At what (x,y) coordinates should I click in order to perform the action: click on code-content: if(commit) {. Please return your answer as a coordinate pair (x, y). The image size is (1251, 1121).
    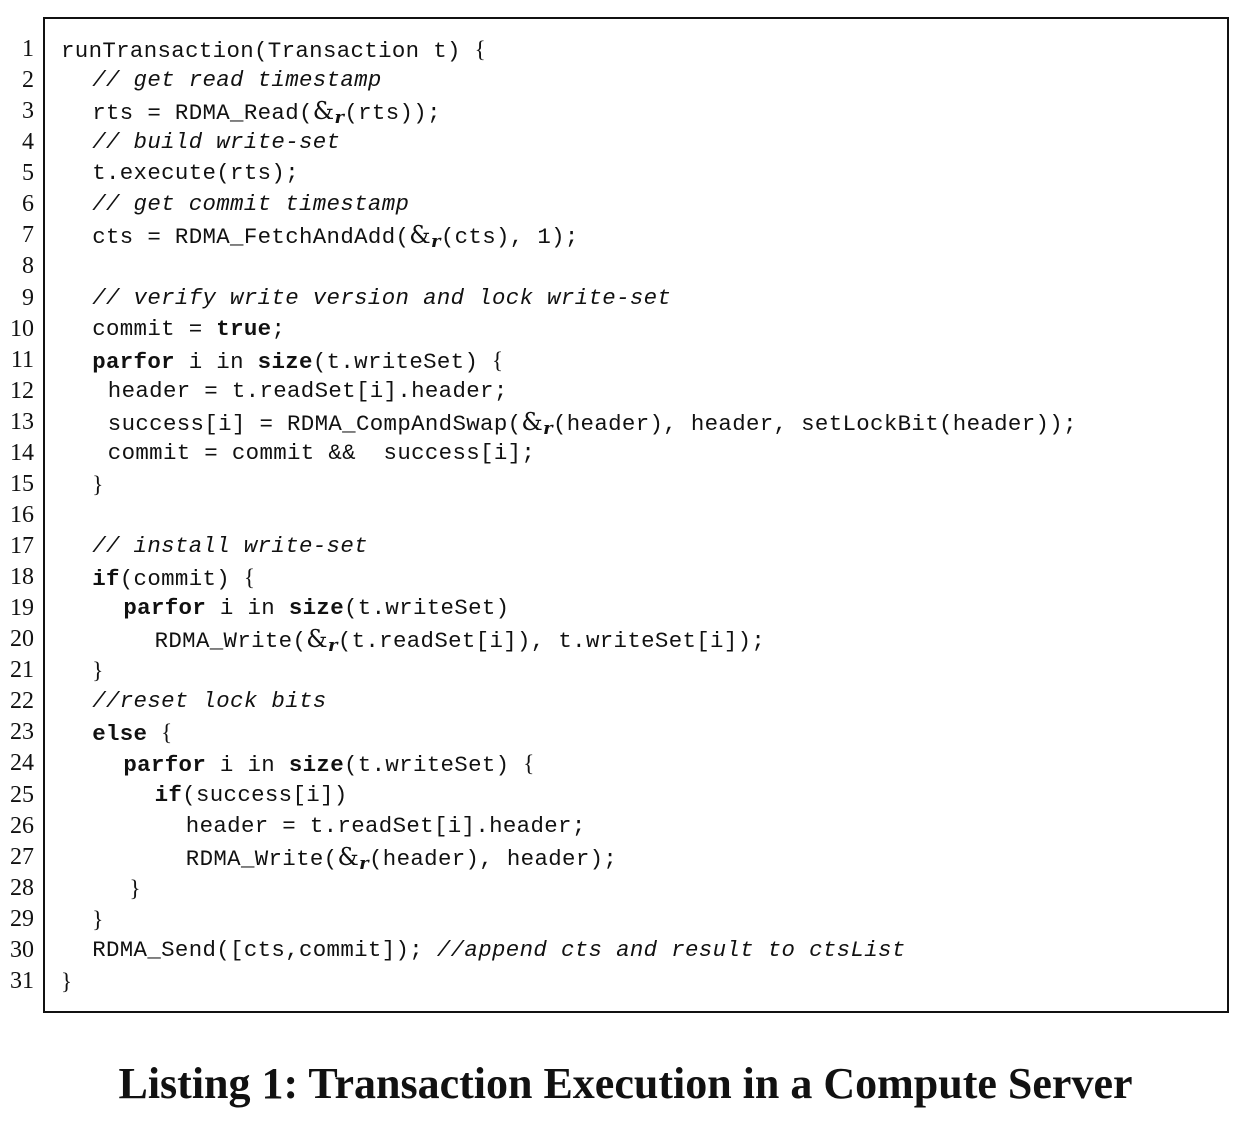
    Looking at the image, I should click on (173, 578).